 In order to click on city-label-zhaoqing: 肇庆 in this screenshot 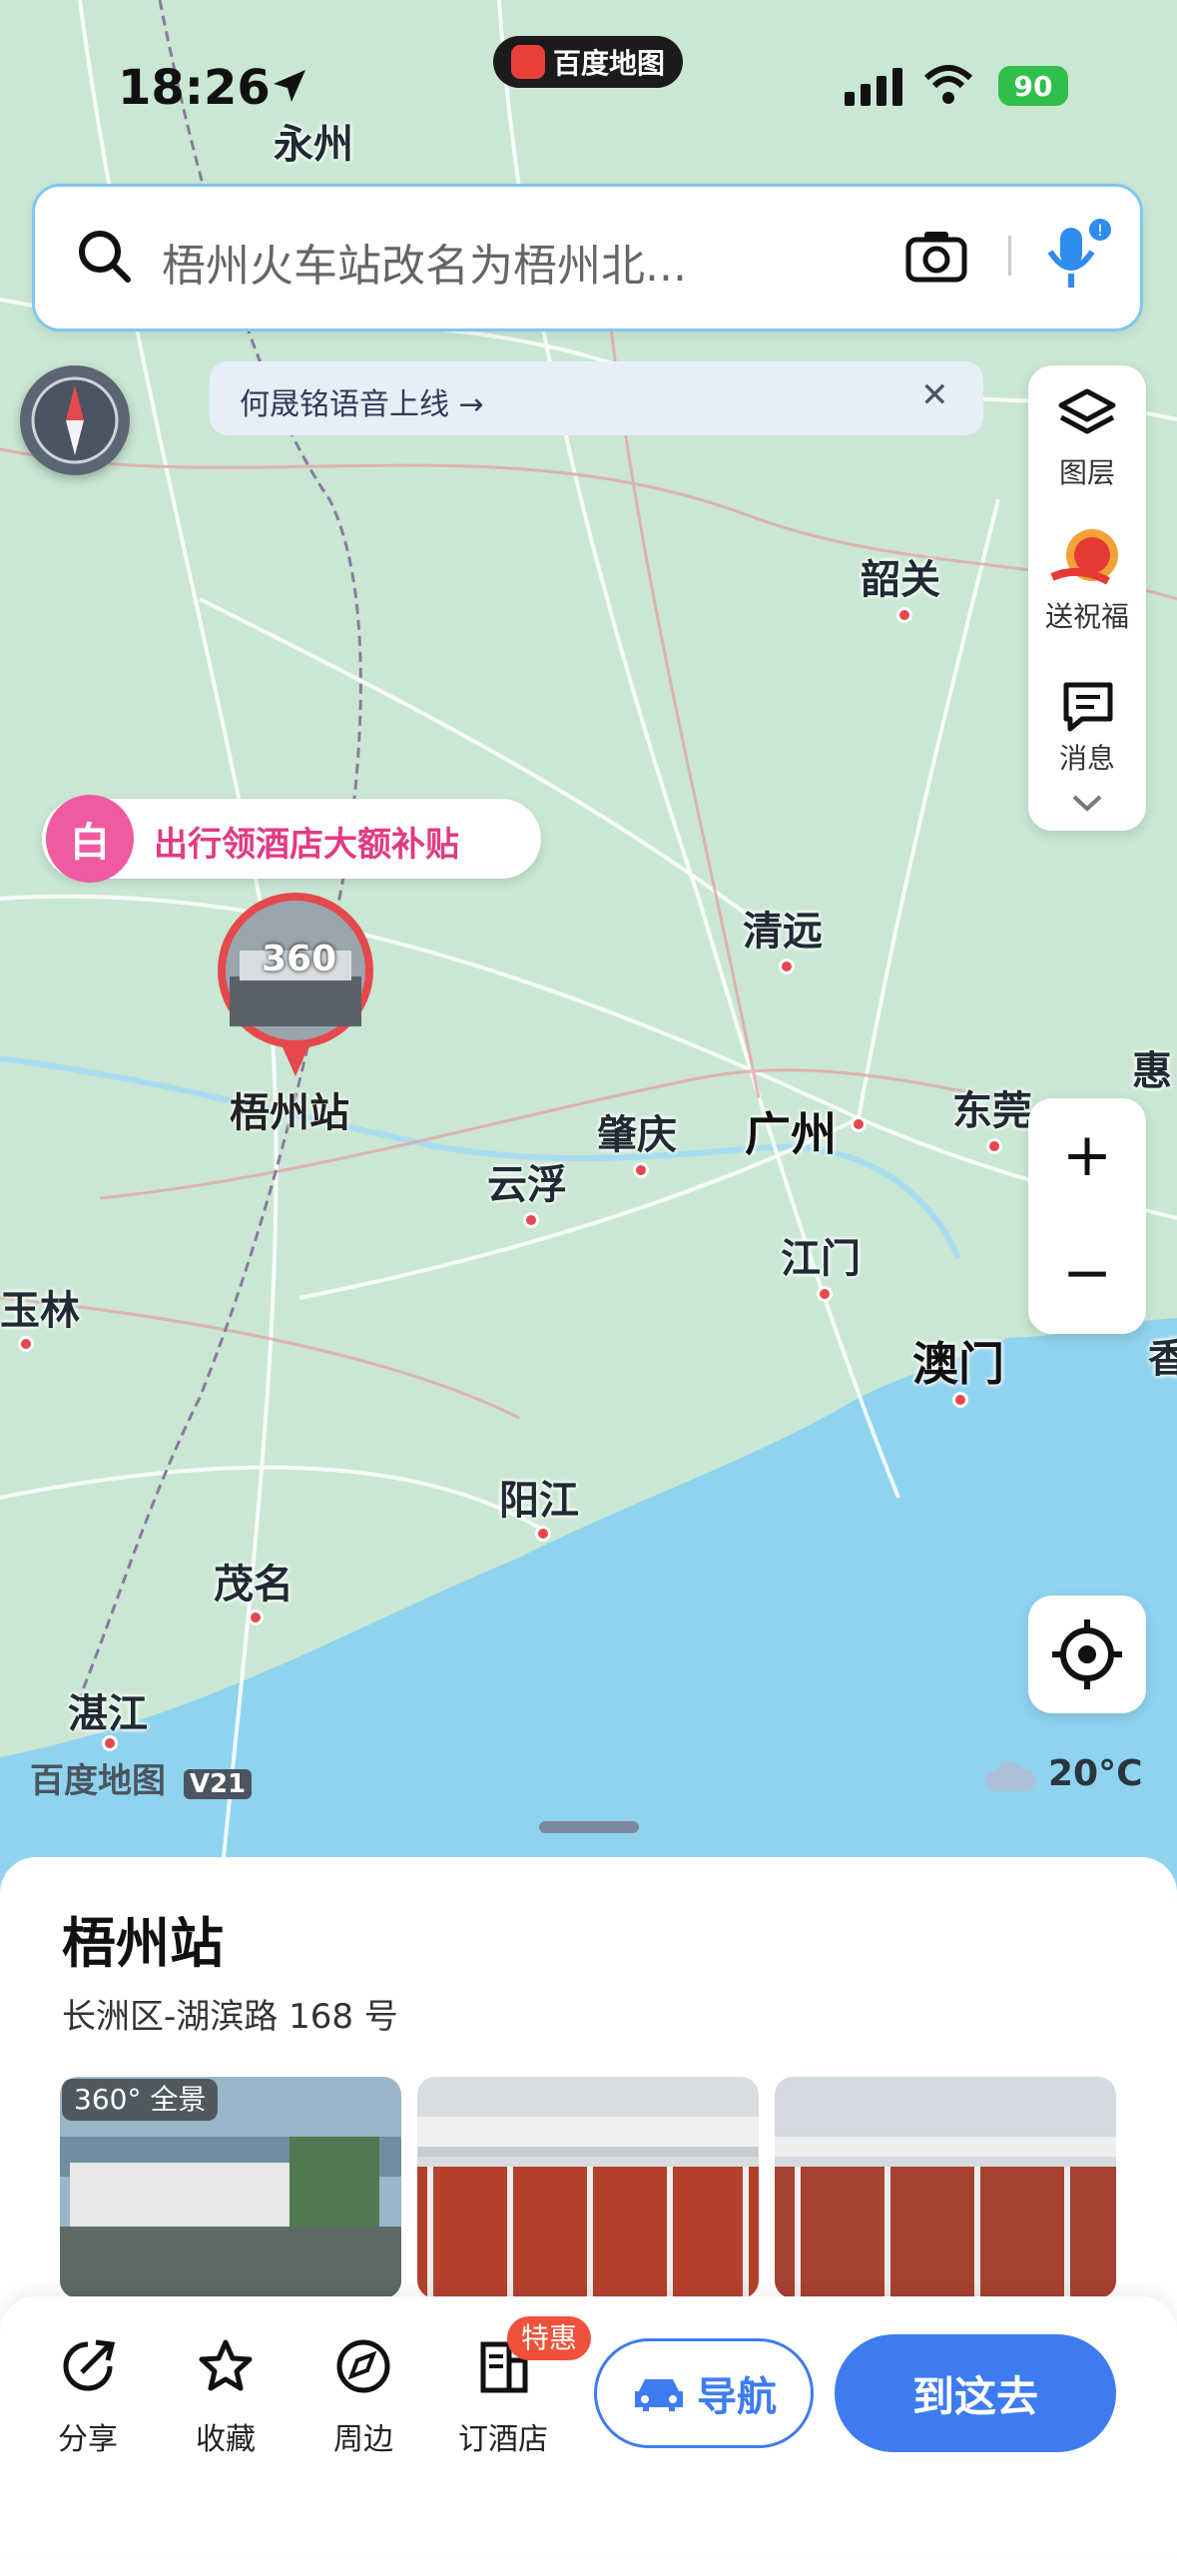, I will do `click(637, 1131)`.